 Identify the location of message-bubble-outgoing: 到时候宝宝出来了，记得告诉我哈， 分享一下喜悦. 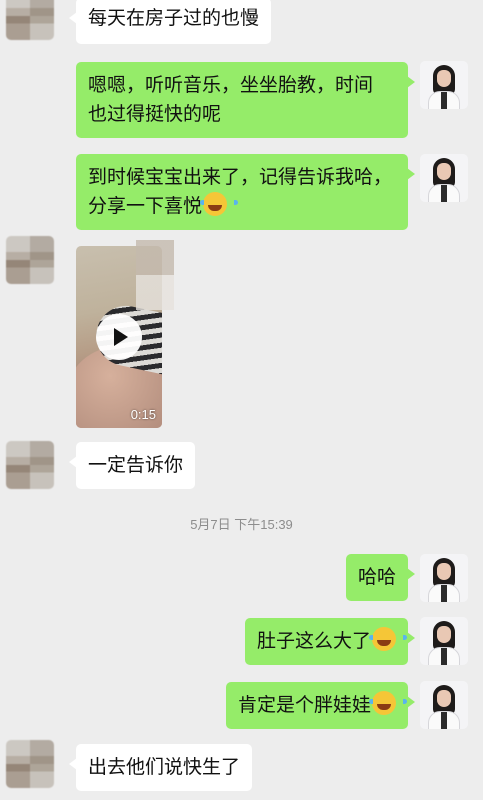
(245, 192).